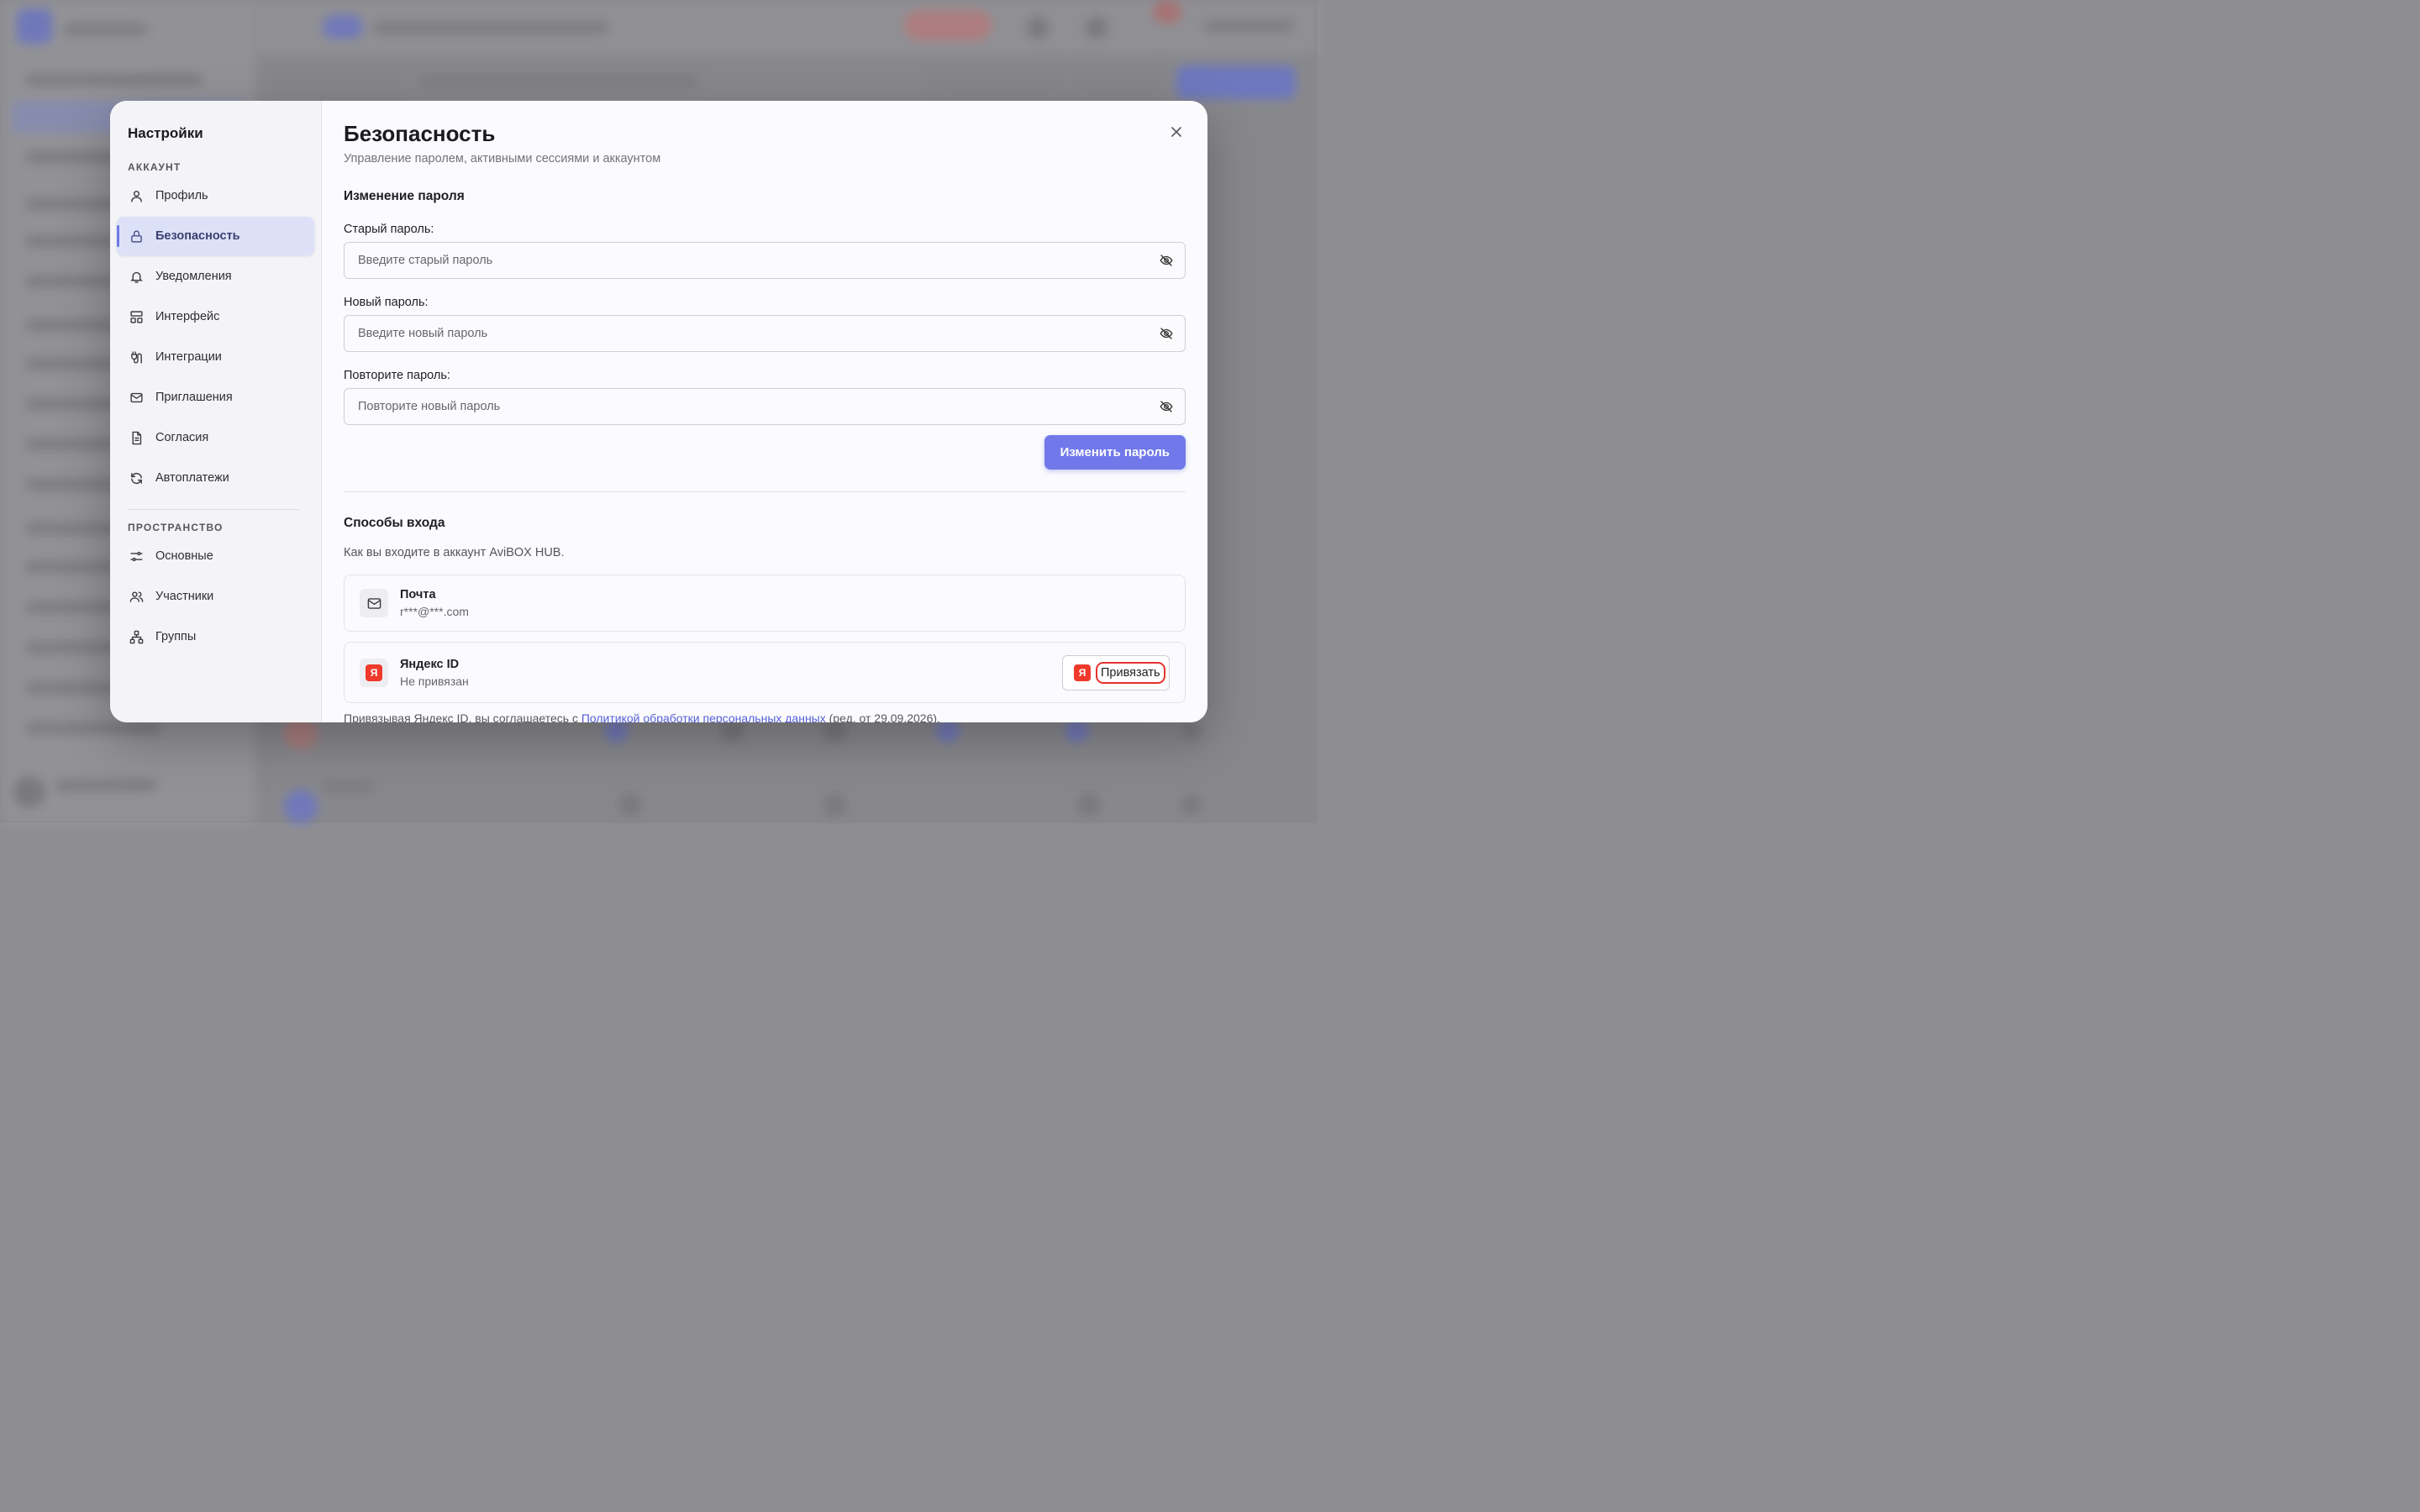 This screenshot has height=1512, width=2420. Describe the element at coordinates (405, 196) in the screenshot. I see `change-password-heading: Изменение пароля` at that location.